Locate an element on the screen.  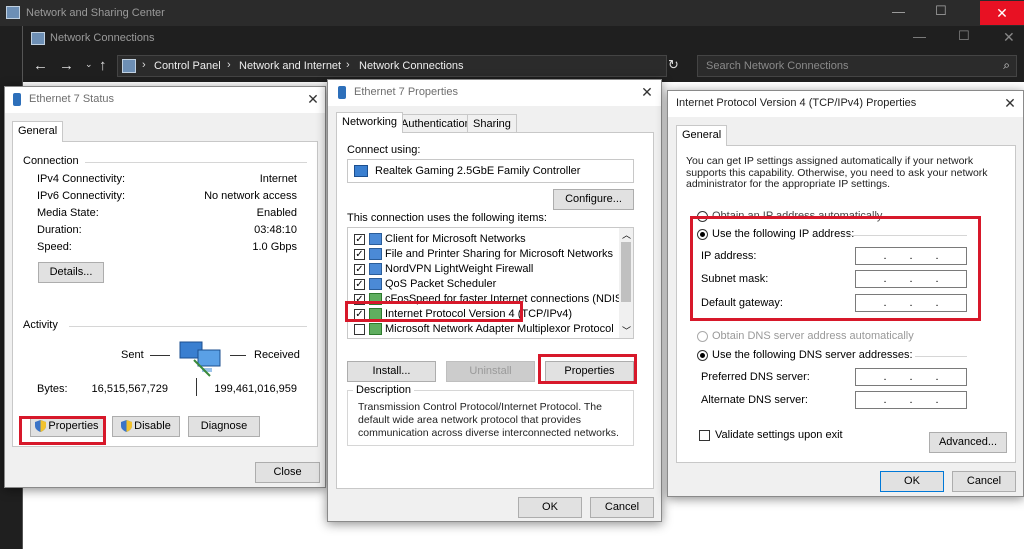
scroll-thumb is located at coordinates (626, 272).